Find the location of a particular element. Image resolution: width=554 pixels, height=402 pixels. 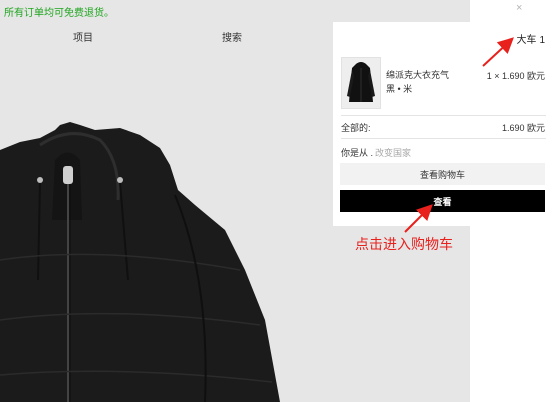

cart-label: 大车 is located at coordinates (526, 40).